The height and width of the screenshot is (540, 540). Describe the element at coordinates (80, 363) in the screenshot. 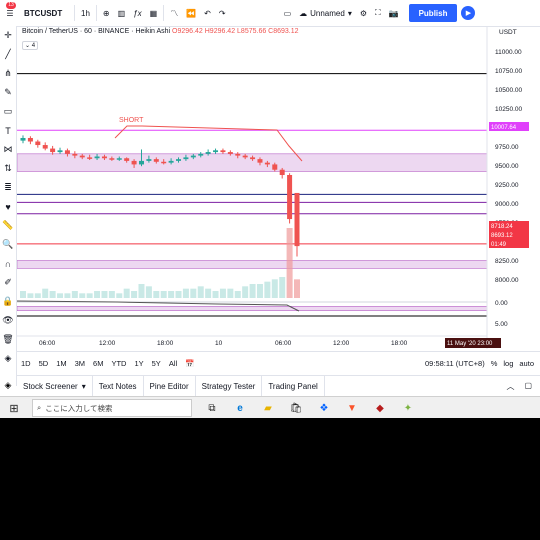

I see `timeframe-3m: 3M` at that location.